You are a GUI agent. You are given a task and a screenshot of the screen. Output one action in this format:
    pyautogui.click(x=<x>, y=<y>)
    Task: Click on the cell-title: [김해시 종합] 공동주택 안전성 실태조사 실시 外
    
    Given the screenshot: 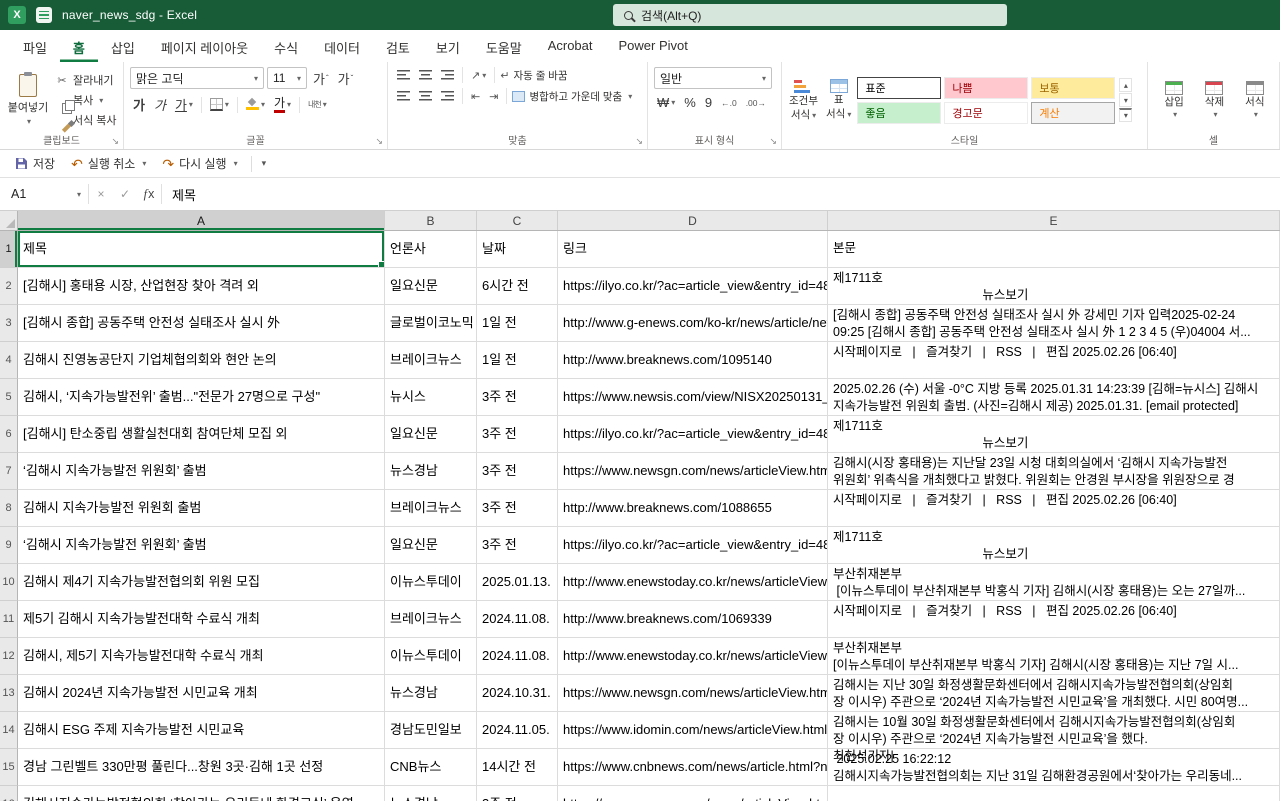 What is the action you would take?
    pyautogui.click(x=201, y=323)
    